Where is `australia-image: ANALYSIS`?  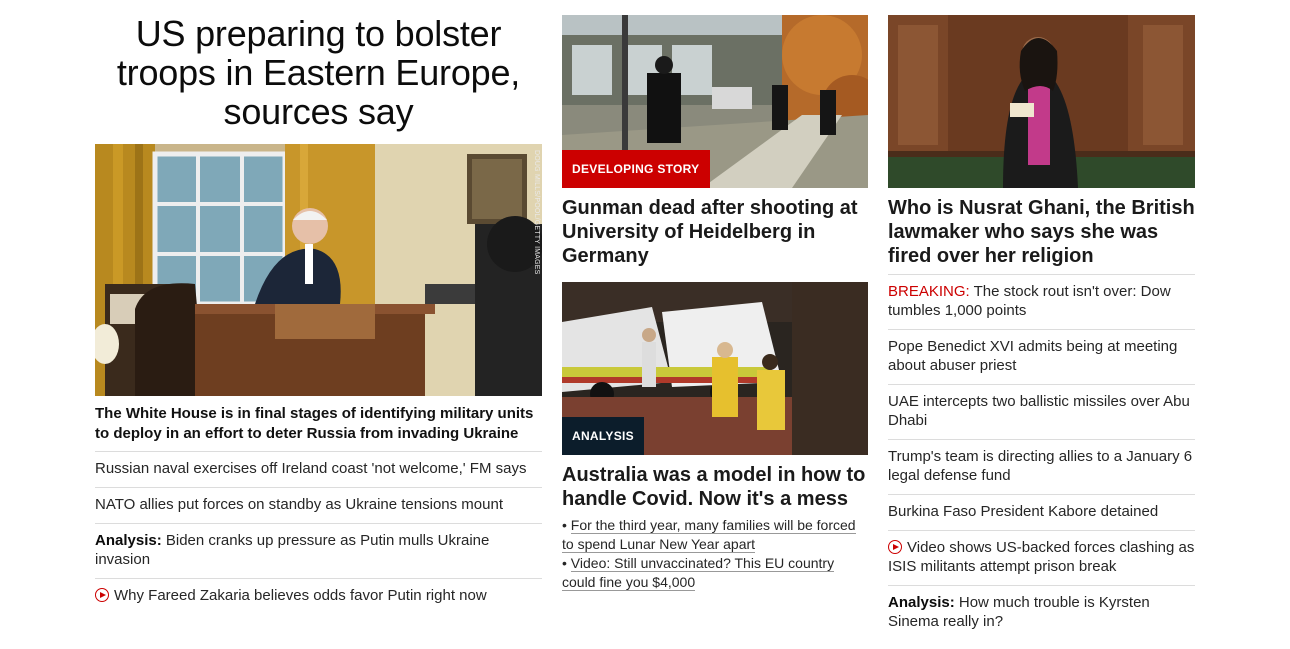
australia-image: ANALYSIS is located at coordinates (715, 368).